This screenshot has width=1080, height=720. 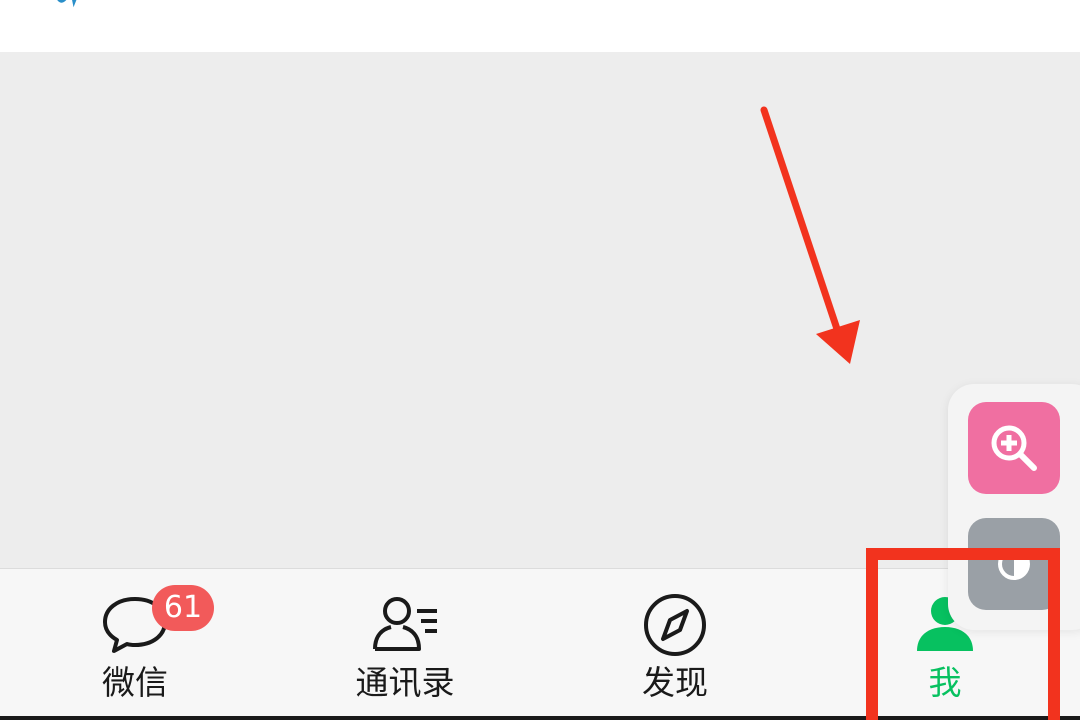 I want to click on contrast-icon, so click(x=1014, y=564).